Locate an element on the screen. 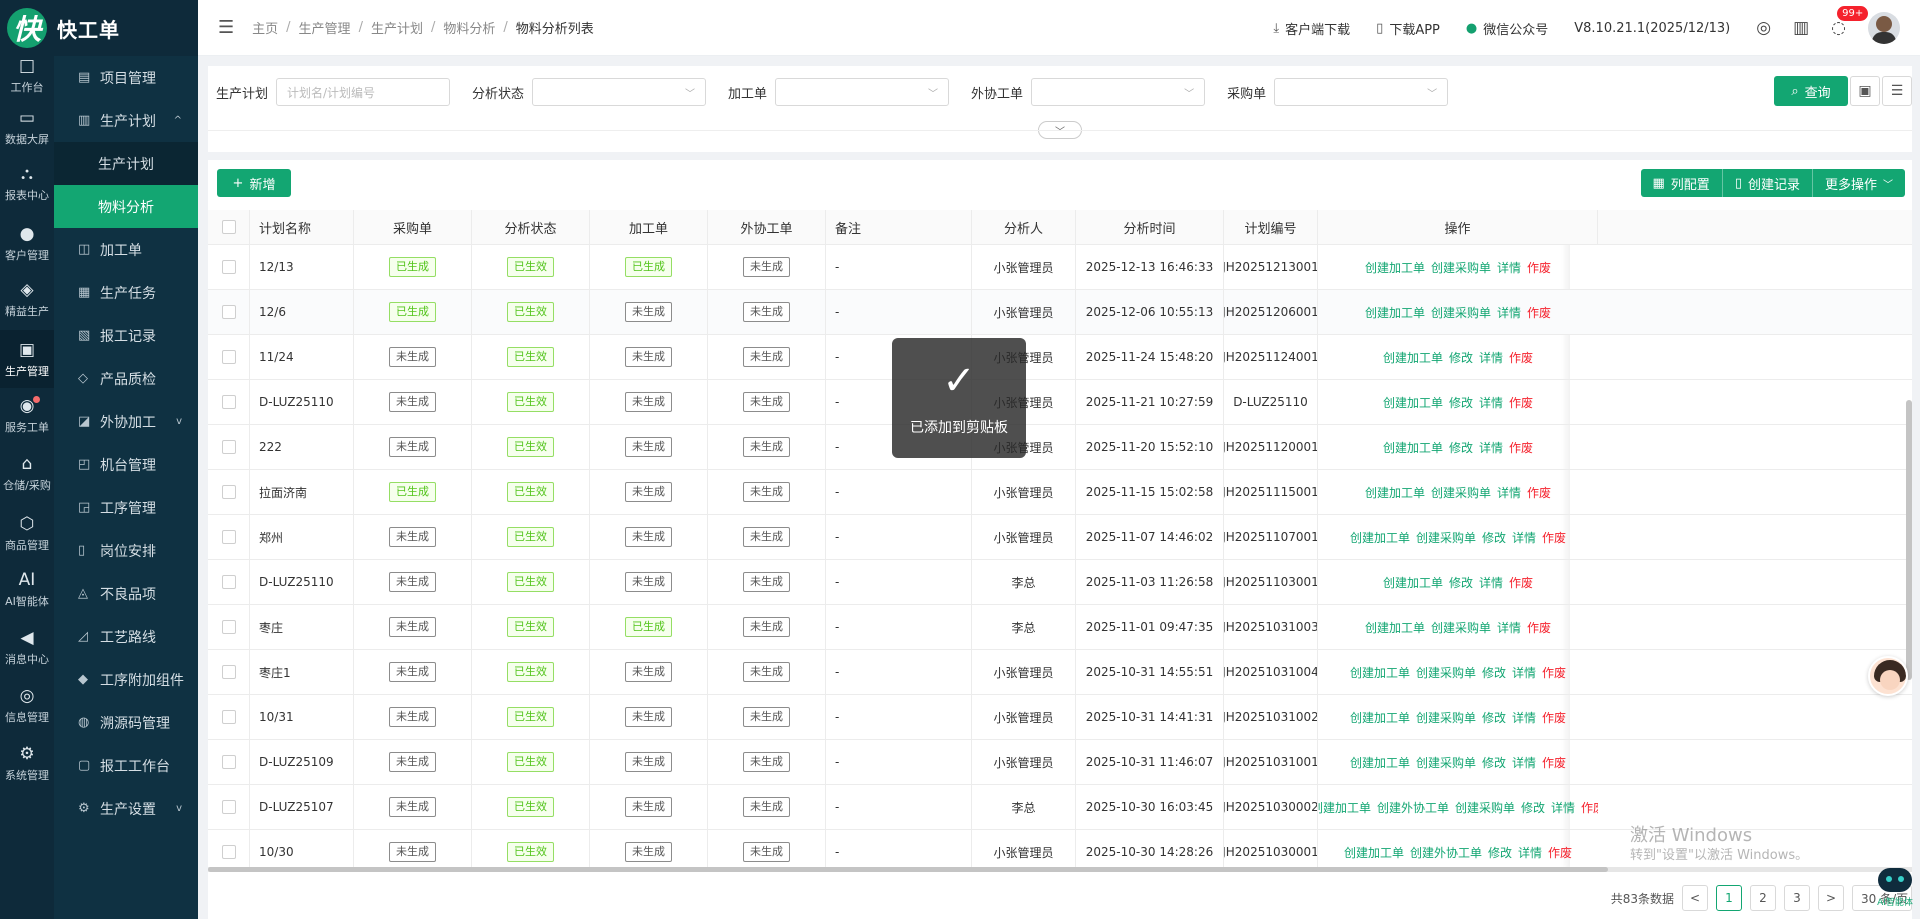  more-actions-button: 更多操作 ﹀ is located at coordinates (1859, 183).